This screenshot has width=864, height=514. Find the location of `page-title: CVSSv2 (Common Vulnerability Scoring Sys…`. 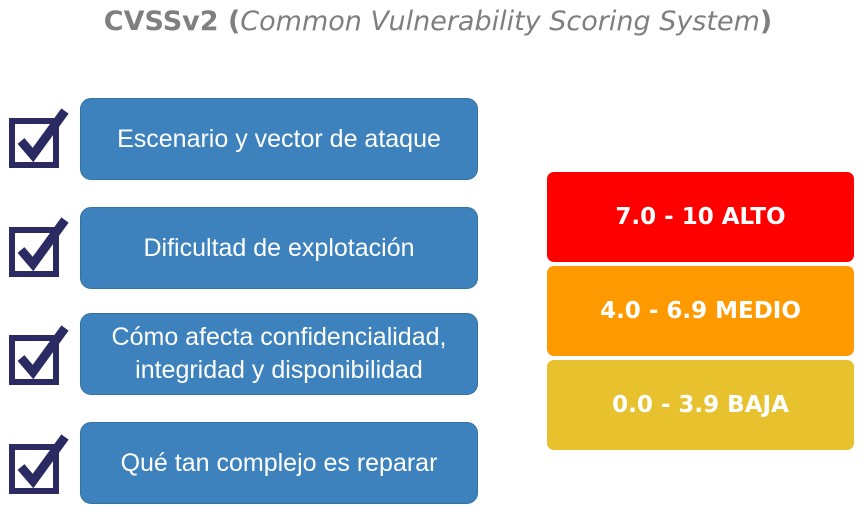

page-title: CVSSv2 (Common Vulnerability Scoring Sys… is located at coordinates (432, 21).